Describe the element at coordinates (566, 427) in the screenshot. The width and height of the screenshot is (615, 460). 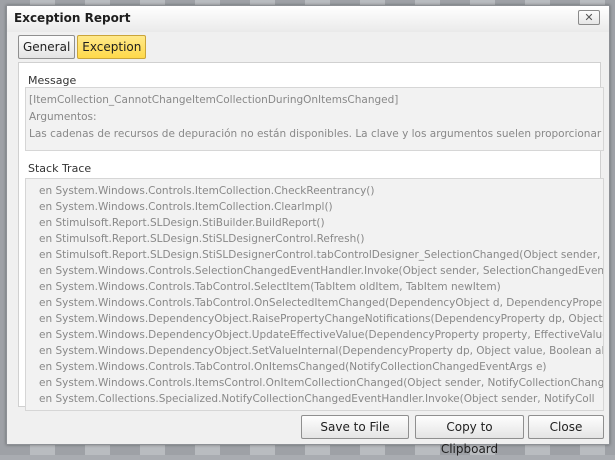
I see `close-button: Close` at that location.